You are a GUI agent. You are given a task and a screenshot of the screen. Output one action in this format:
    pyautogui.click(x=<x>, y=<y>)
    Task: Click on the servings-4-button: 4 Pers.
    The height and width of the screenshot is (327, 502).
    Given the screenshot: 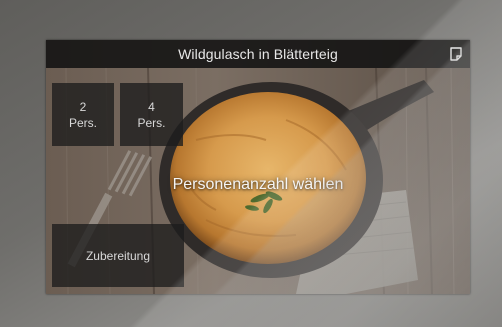 What is the action you would take?
    pyautogui.click(x=151, y=114)
    